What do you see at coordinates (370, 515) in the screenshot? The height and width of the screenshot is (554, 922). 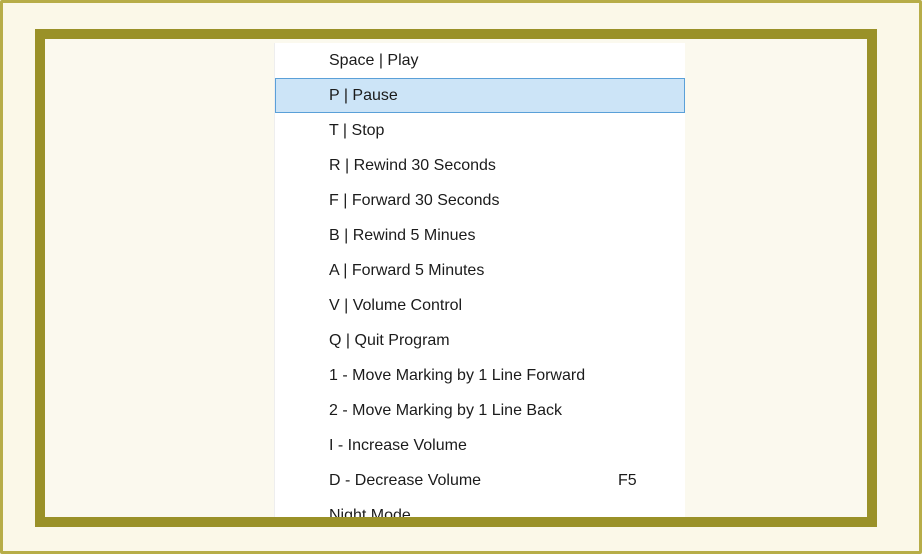 I see `menu-item-label: Night Mode` at bounding box center [370, 515].